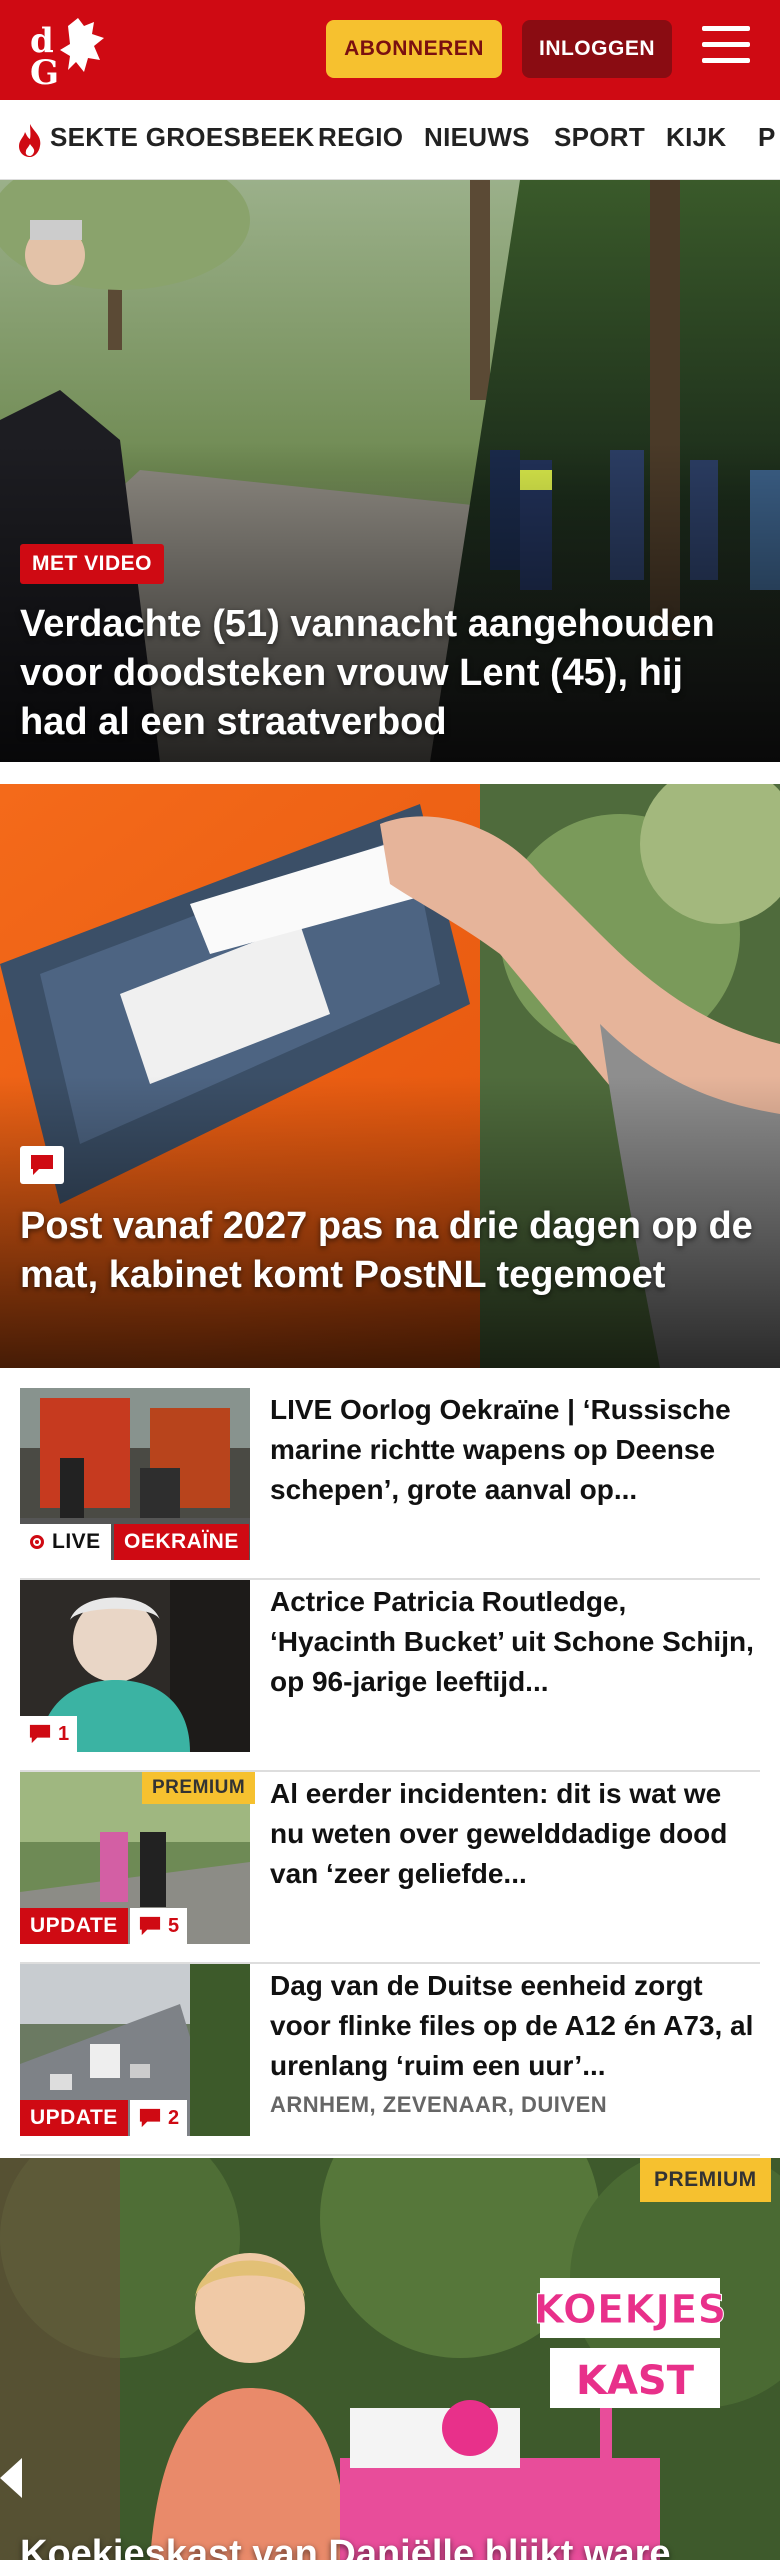  Describe the element at coordinates (414, 49) in the screenshot. I see `subscribe-button: ABONNEREN` at that location.